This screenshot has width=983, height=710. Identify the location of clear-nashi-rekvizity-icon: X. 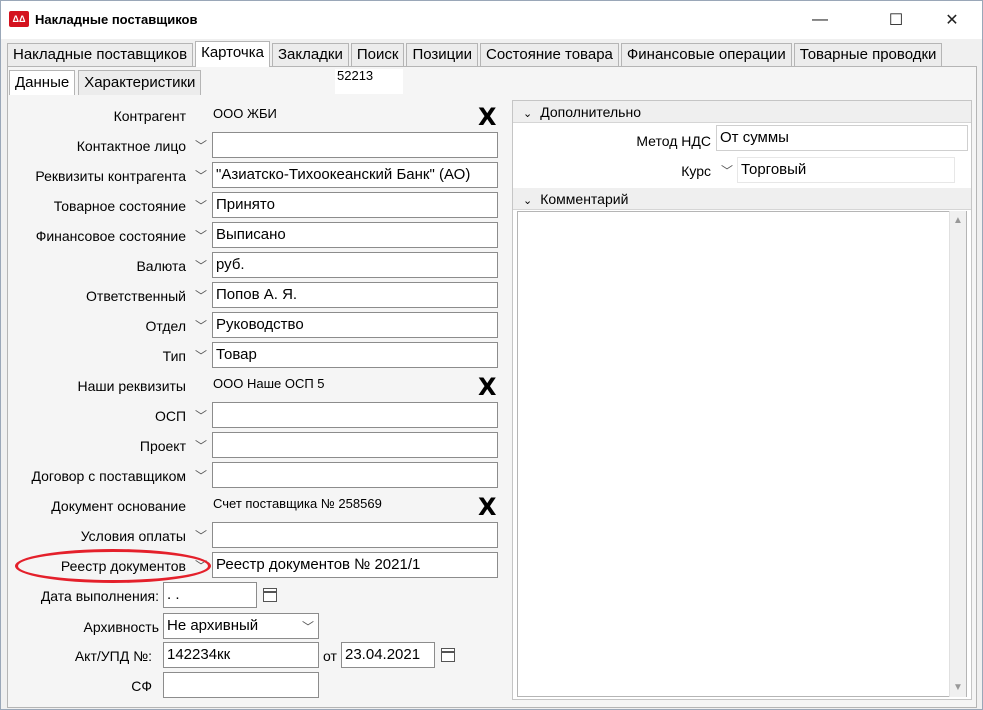
(487, 387).